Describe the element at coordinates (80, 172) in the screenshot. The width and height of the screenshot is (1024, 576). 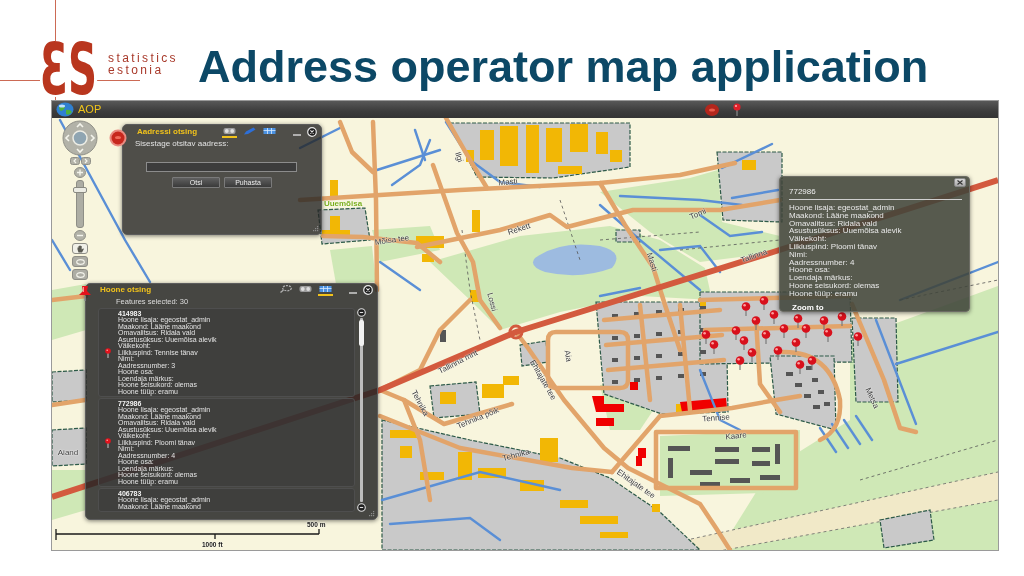
I see `zoom-in-button` at that location.